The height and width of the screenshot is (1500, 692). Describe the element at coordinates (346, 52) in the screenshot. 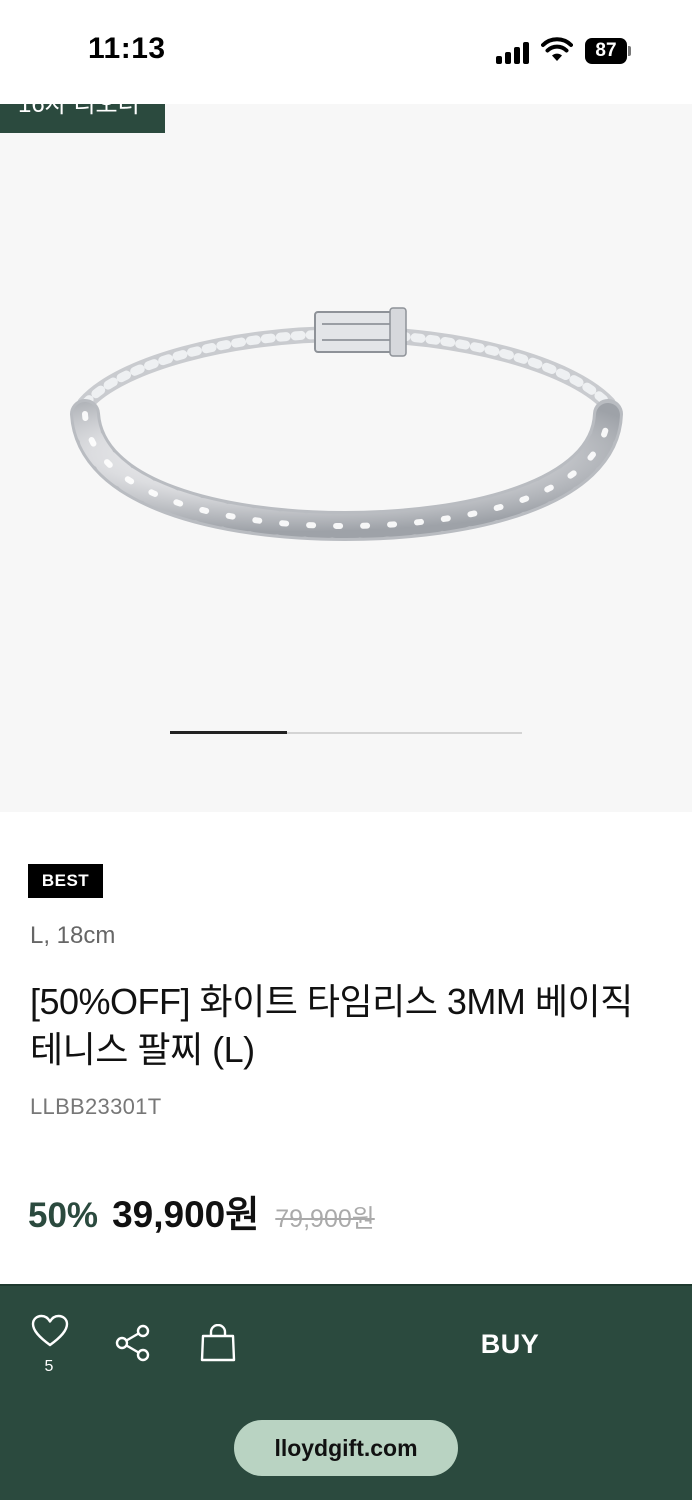

I see `status-bar: 11:13 87` at that location.